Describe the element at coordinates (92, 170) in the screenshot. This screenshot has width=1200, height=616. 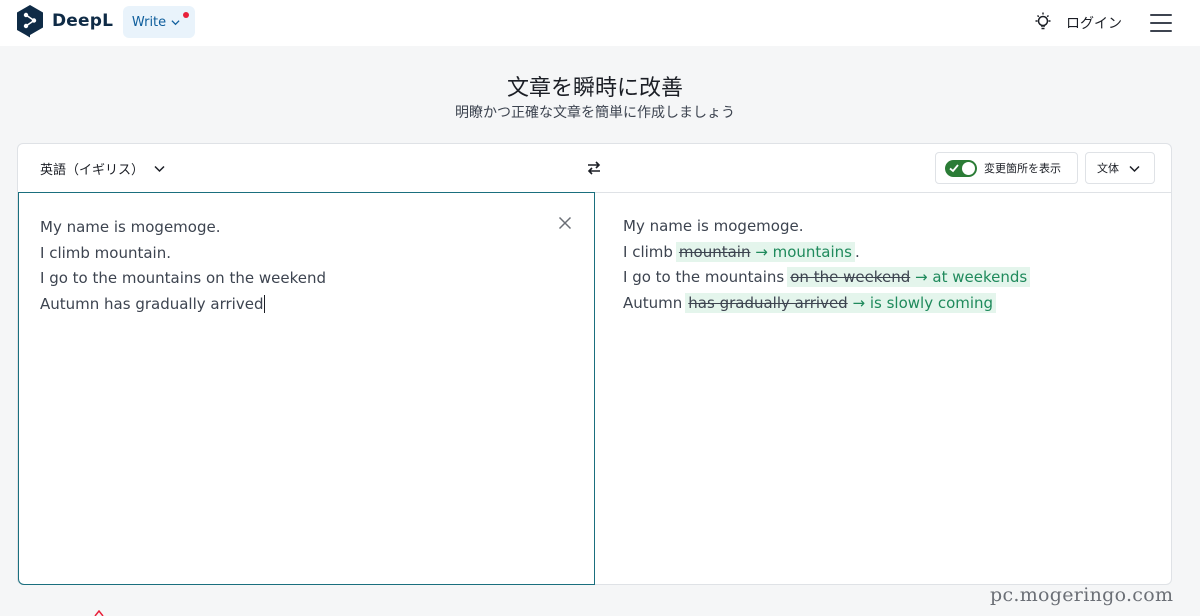
I see `language-label: 英語（イギリス）` at that location.